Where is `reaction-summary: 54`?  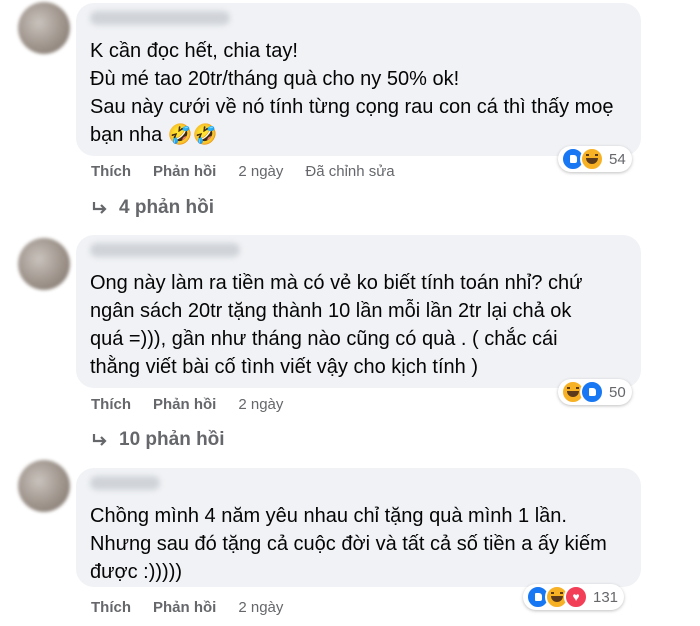 reaction-summary: 54 is located at coordinates (595, 159).